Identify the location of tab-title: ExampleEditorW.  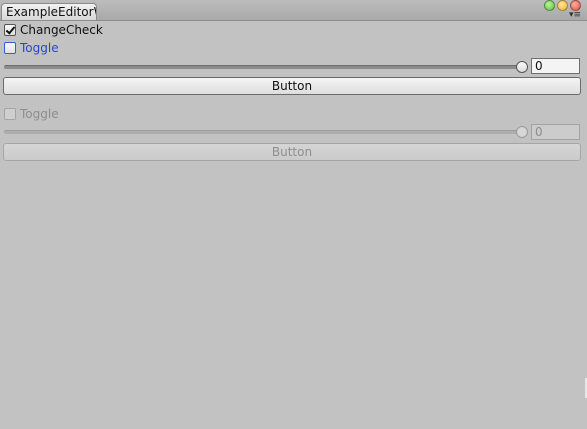
(51, 12).